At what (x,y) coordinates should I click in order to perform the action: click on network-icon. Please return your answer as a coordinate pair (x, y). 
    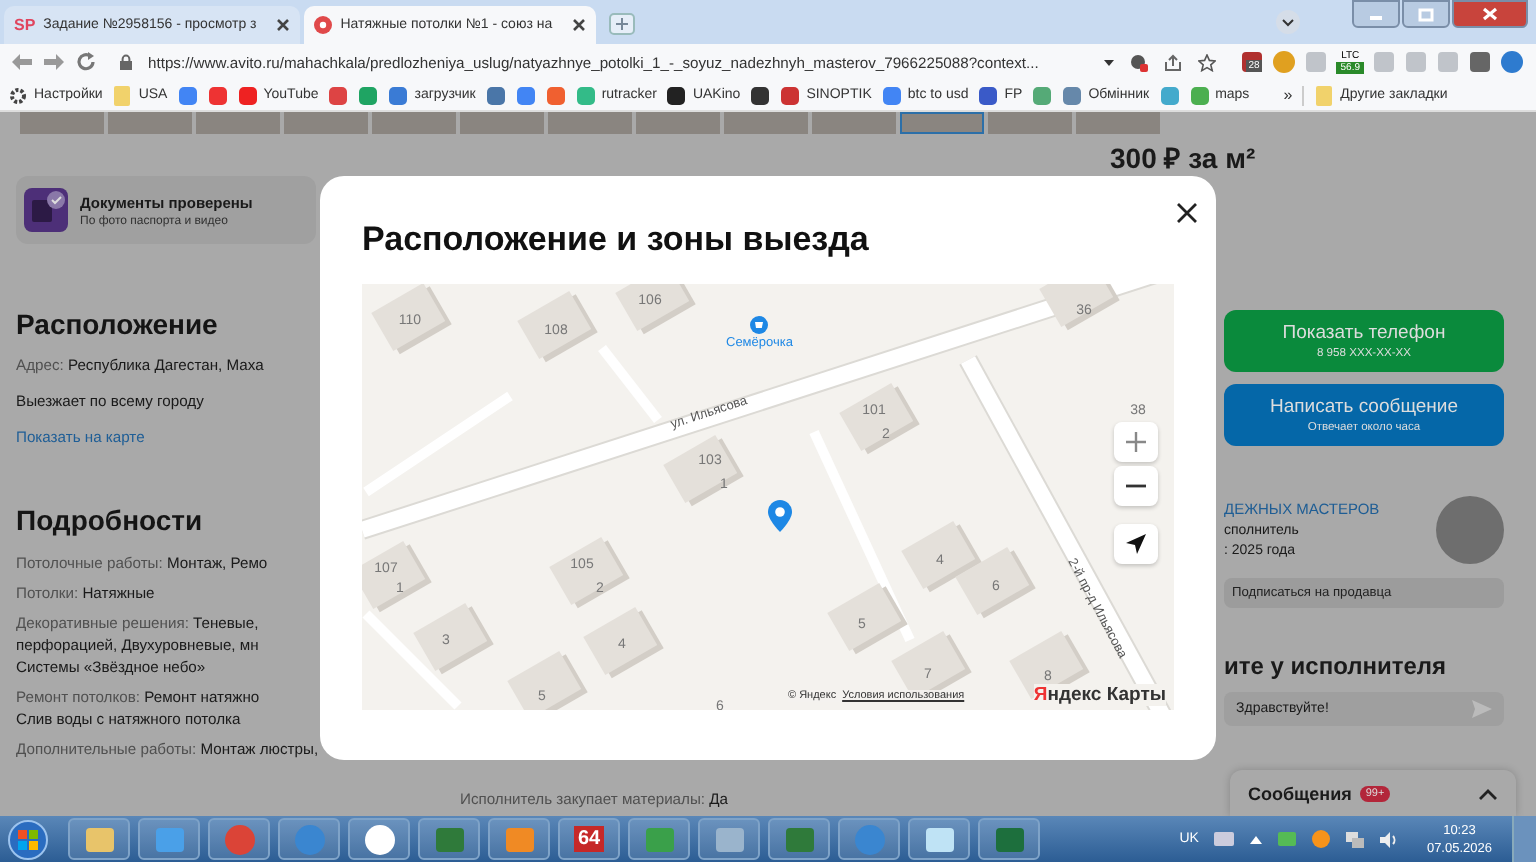
    Looking at the image, I should click on (1355, 839).